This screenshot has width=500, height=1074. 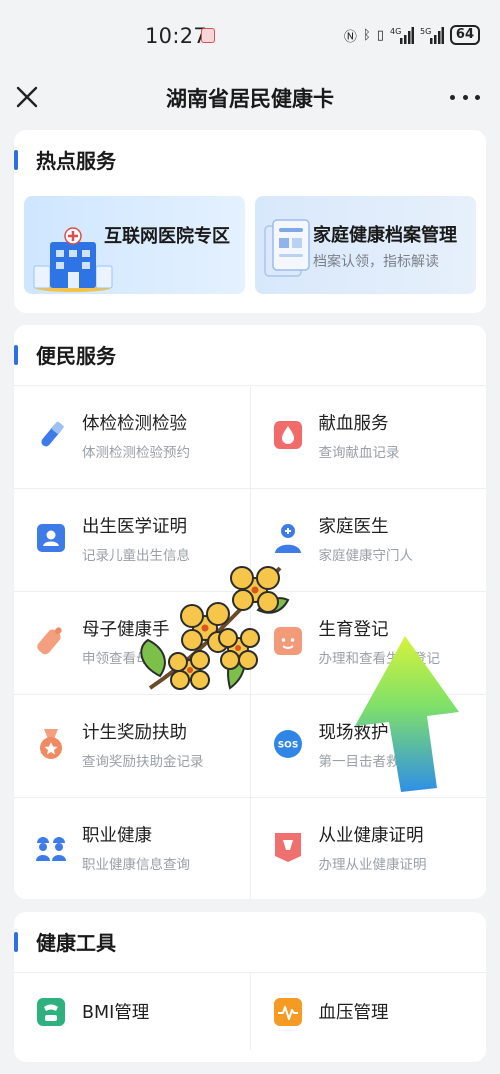 I want to click on svg-text: SOS, so click(x=287, y=746).